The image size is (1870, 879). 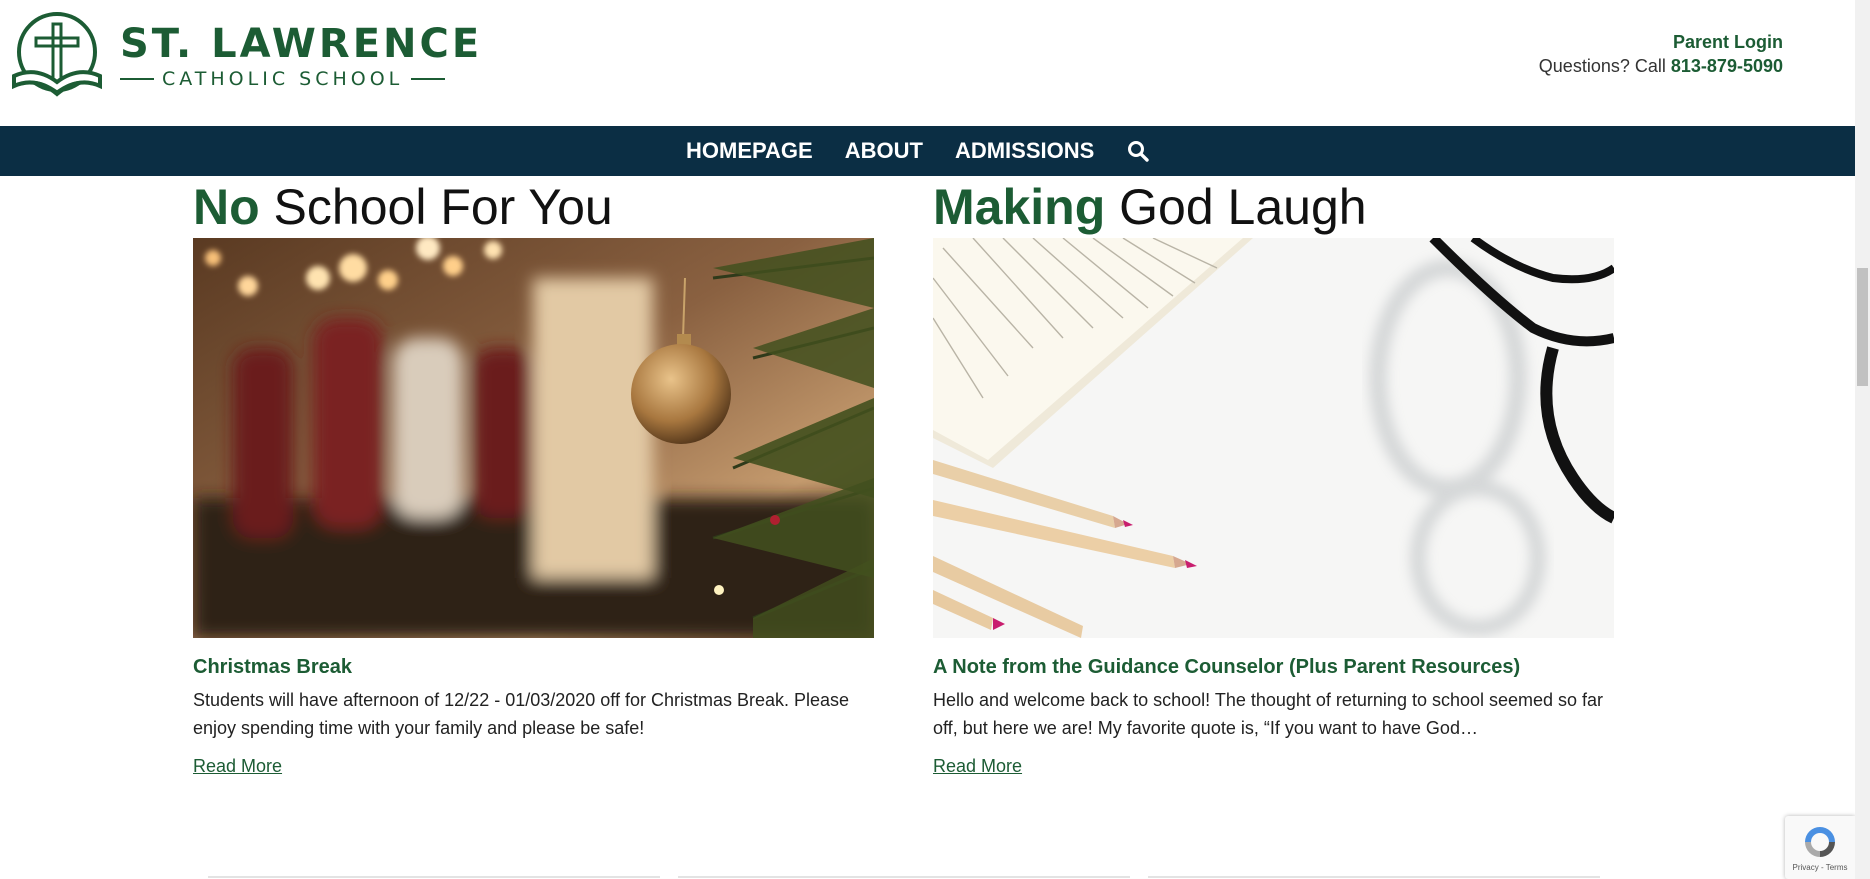 I want to click on logo-text: ST. LAWRENCE CATHOLIC SCHOOL, so click(x=301, y=56).